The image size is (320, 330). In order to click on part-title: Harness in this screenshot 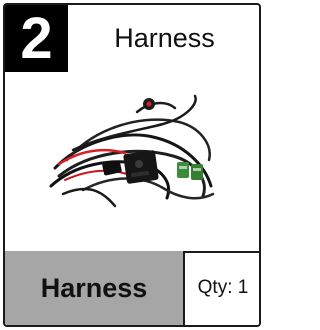, I will do `click(164, 38)`.